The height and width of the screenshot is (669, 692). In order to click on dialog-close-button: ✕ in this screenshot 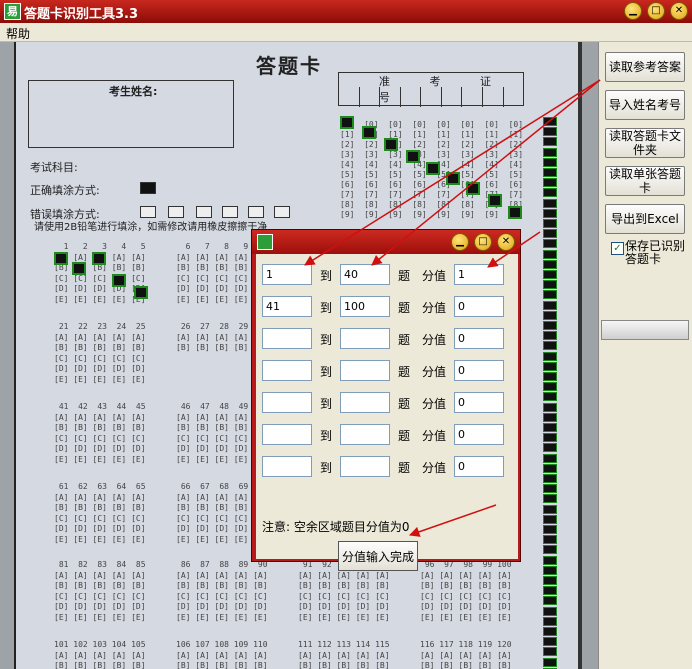, I will do `click(506, 242)`.